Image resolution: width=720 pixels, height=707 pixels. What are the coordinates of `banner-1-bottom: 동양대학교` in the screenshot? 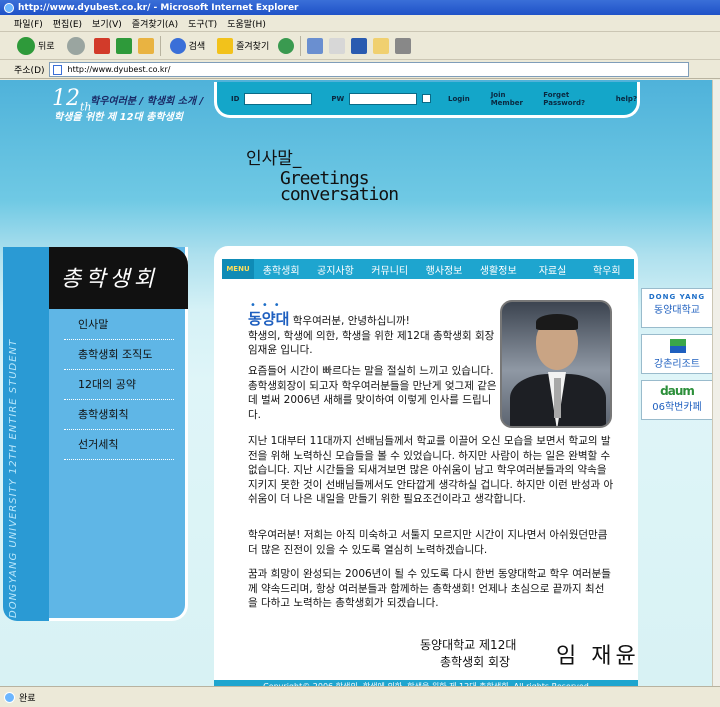 It's located at (677, 310).